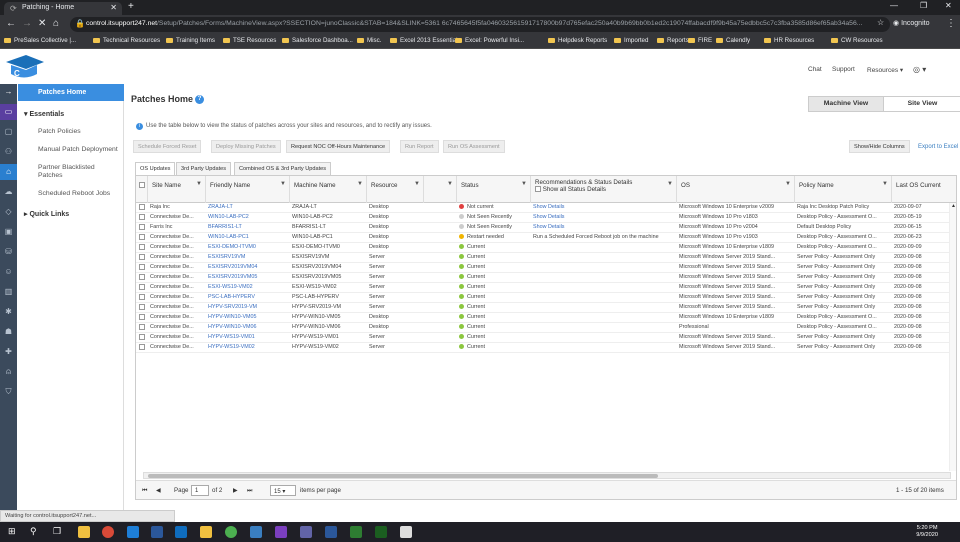 Image resolution: width=960 pixels, height=542 pixels. Describe the element at coordinates (248, 307) in the screenshot. I see `cell-friendly: HYPV-SRV2019-VM` at that location.